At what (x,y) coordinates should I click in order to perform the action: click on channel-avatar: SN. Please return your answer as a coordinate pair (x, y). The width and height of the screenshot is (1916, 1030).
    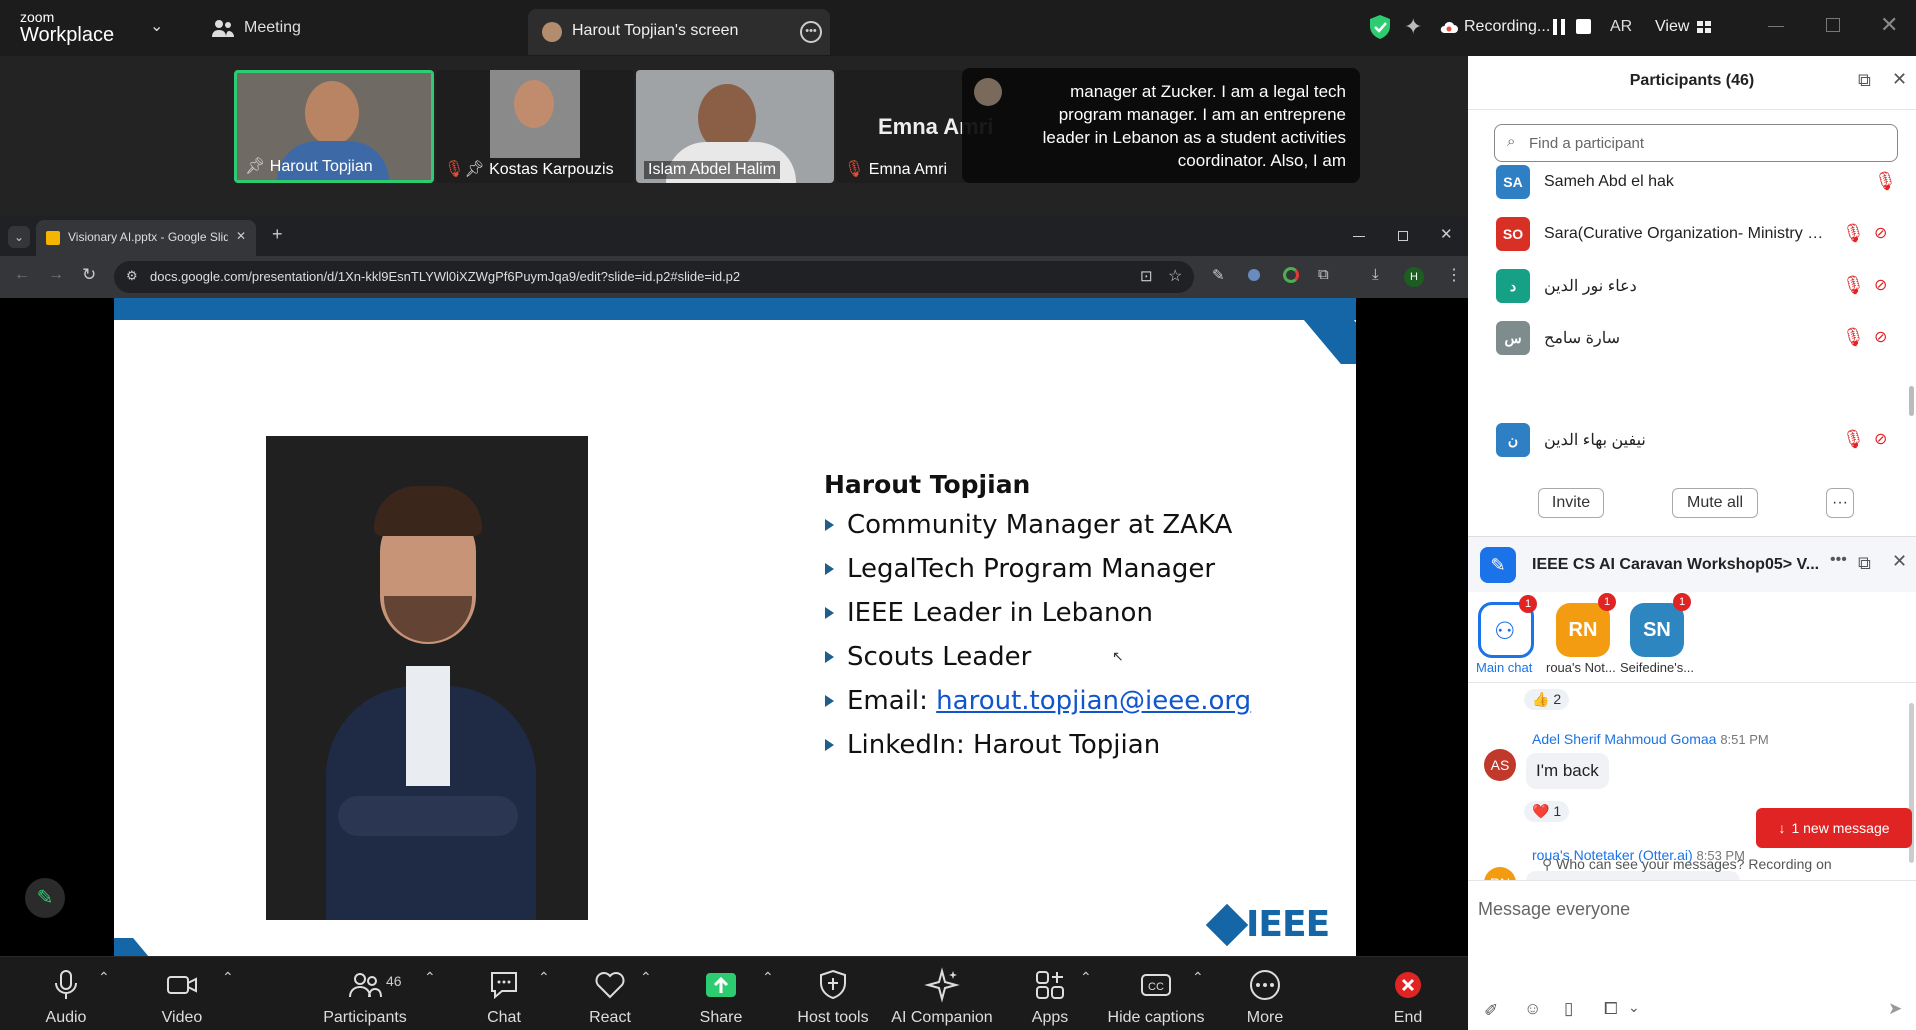
    Looking at the image, I should click on (1657, 630).